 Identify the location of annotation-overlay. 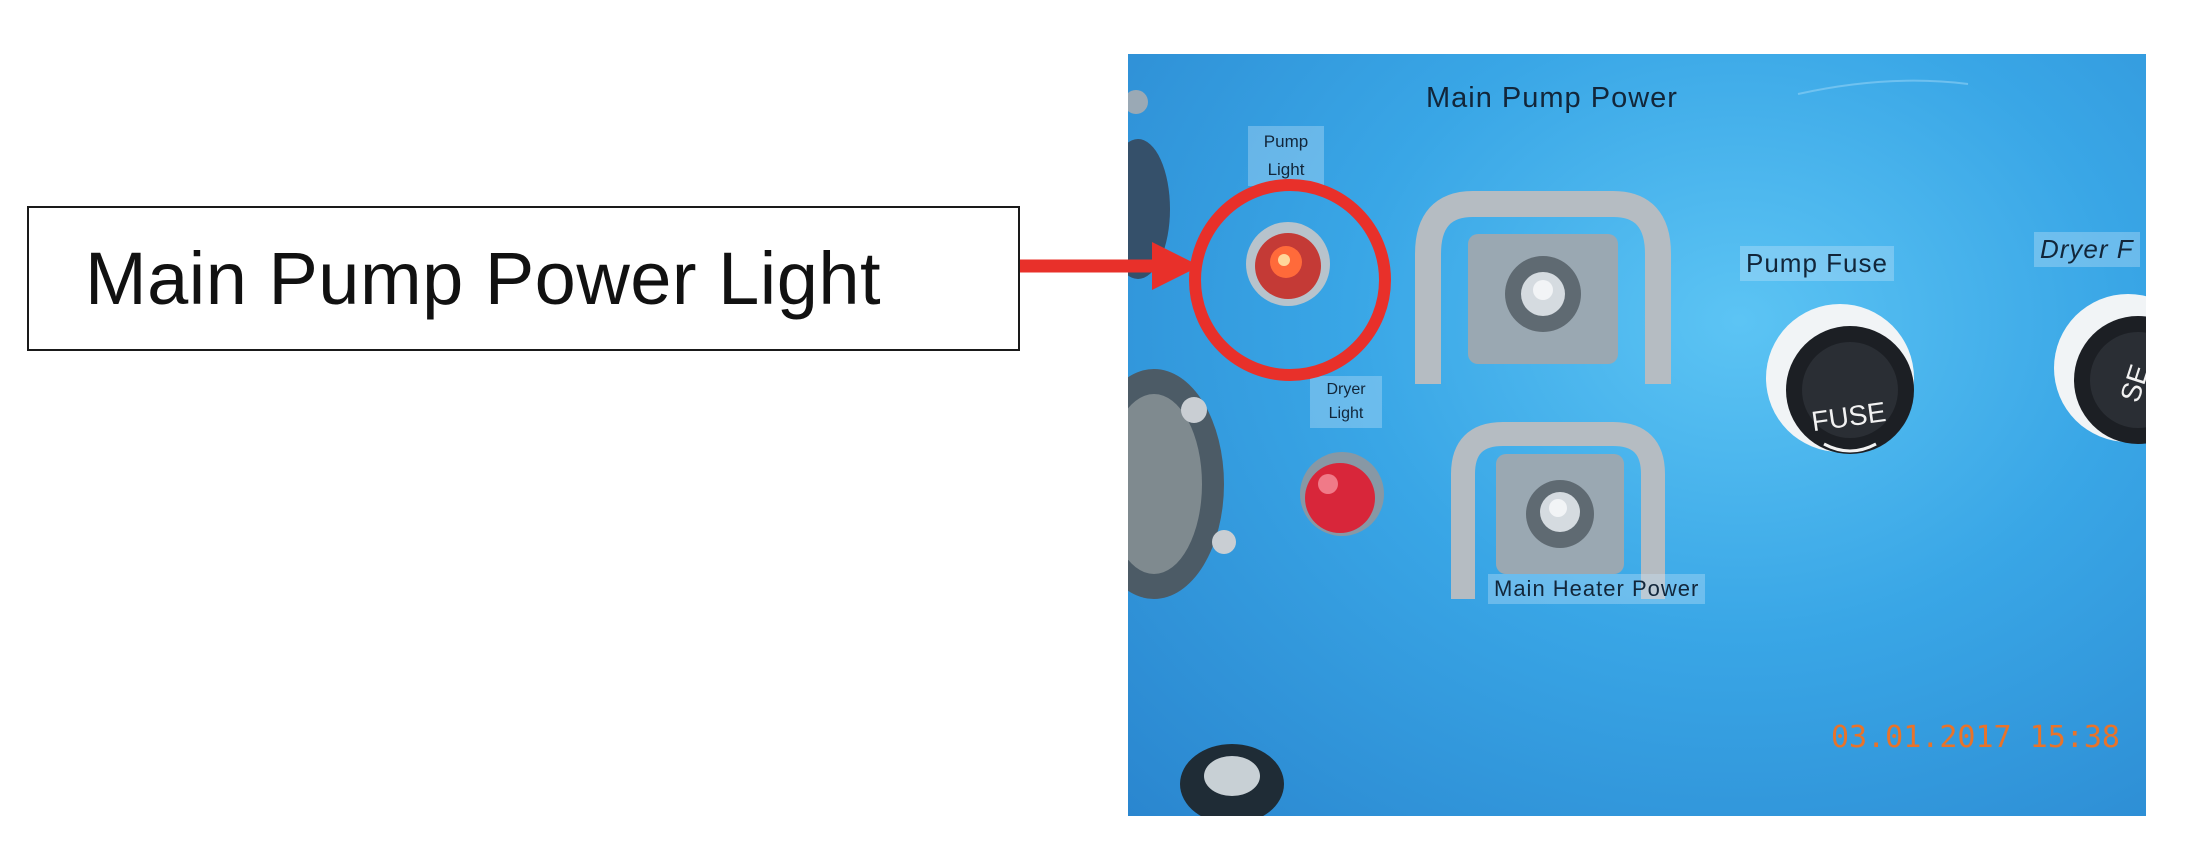
(1205, 280).